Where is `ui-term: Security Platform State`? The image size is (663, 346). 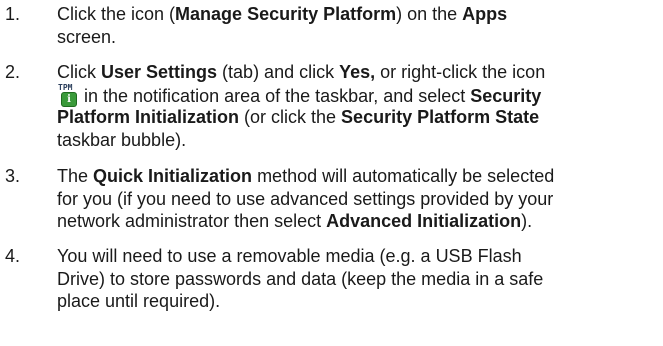
ui-term: Security Platform State is located at coordinates (440, 117).